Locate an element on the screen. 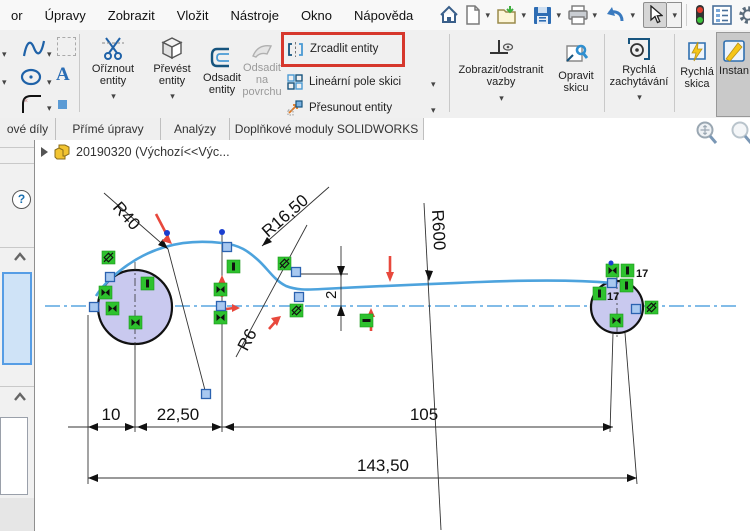 Image resolution: width=750 pixels, height=531 pixels. undo-button: ▾ is located at coordinates (620, 15).